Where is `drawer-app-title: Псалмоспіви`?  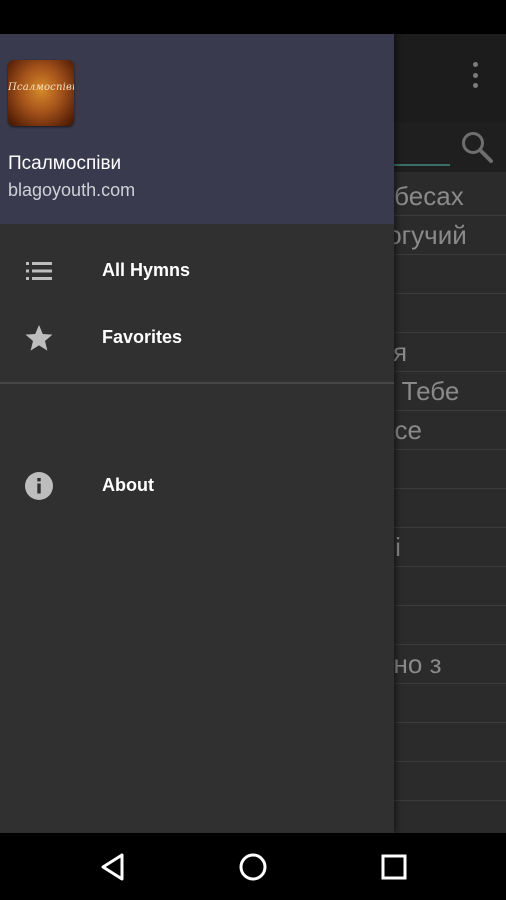 drawer-app-title: Псалмоспіви is located at coordinates (65, 163).